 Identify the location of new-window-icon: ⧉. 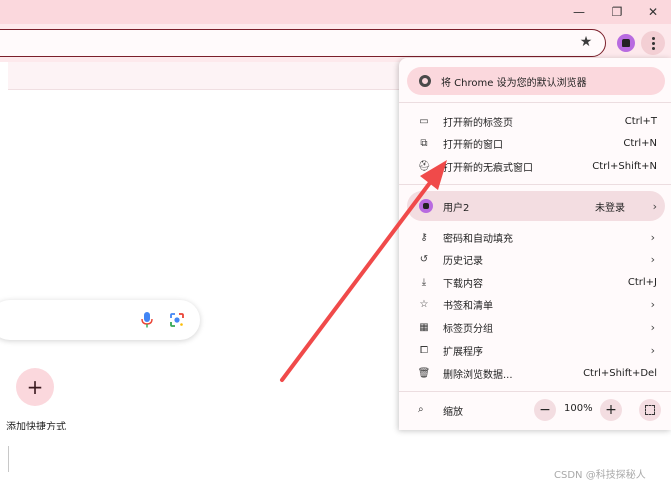
(424, 143).